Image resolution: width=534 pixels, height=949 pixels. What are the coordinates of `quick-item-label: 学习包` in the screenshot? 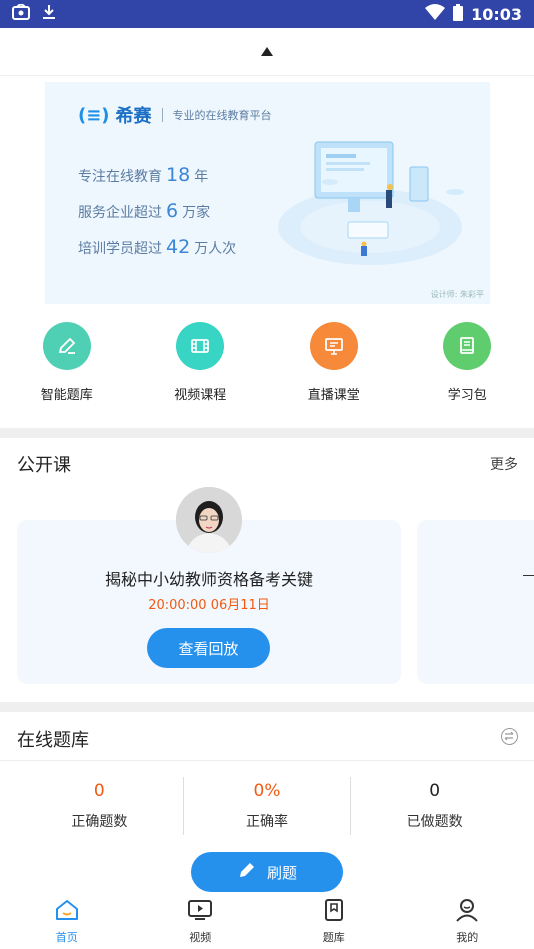 It's located at (467, 395).